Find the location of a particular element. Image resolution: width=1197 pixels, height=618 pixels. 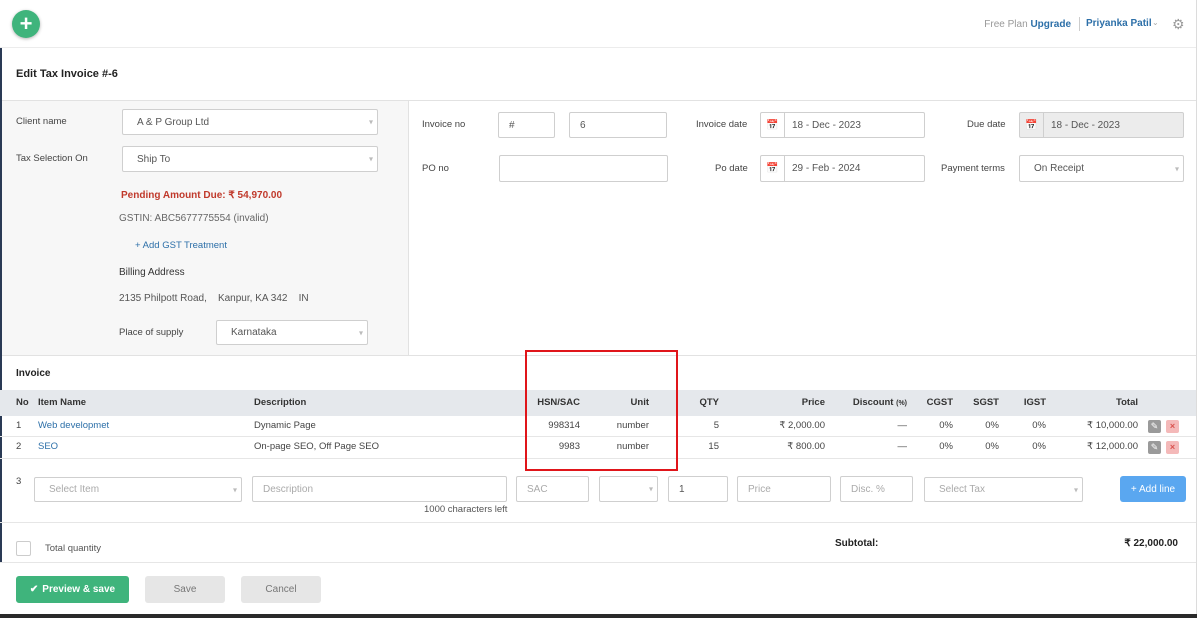

col-discount-label: Discount is located at coordinates (873, 402).